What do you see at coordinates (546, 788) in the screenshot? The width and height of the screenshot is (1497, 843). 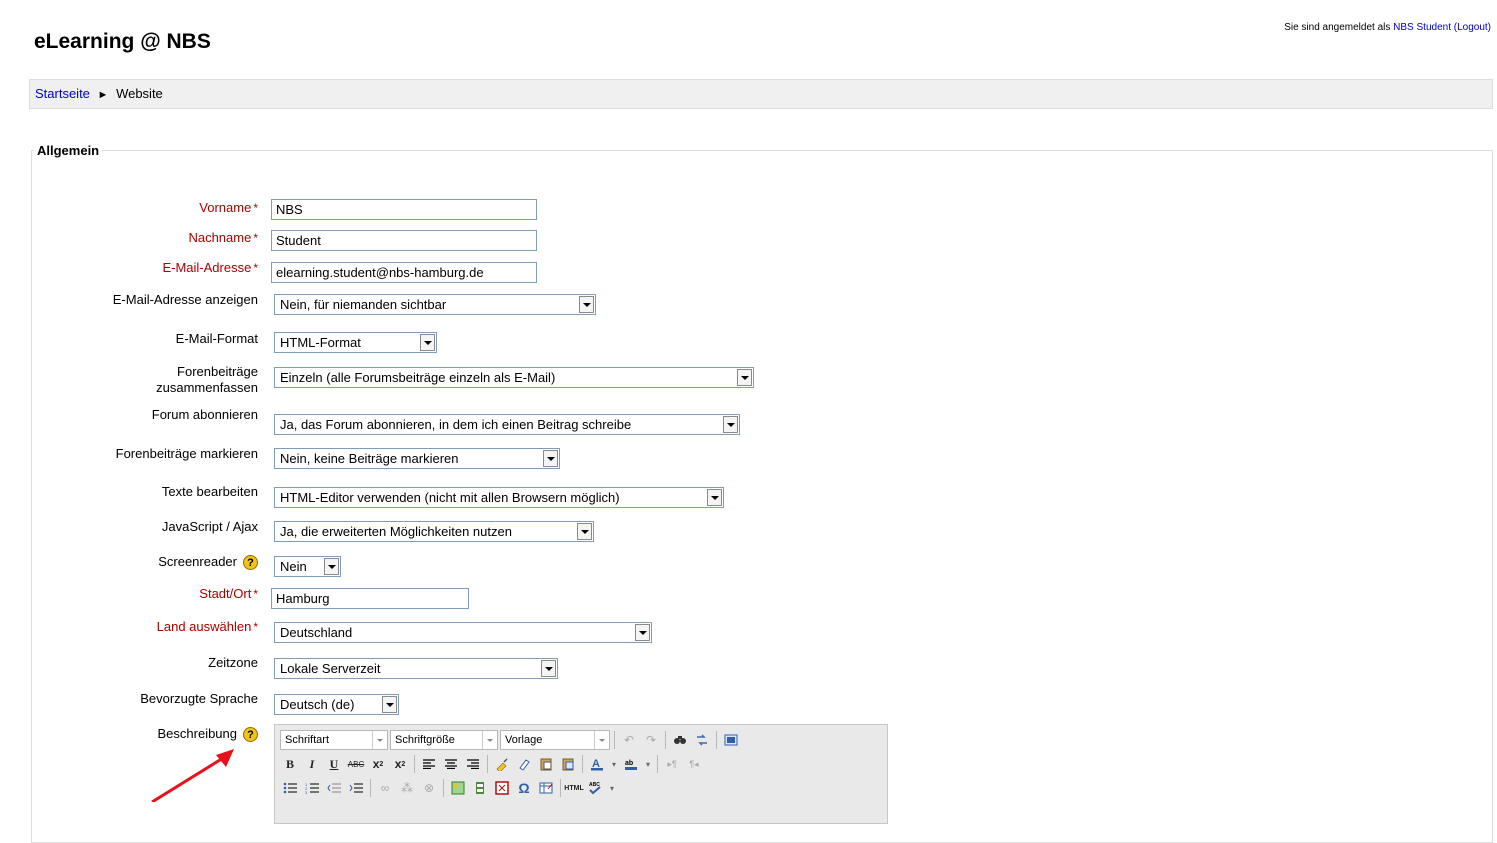 I see `table-icon` at bounding box center [546, 788].